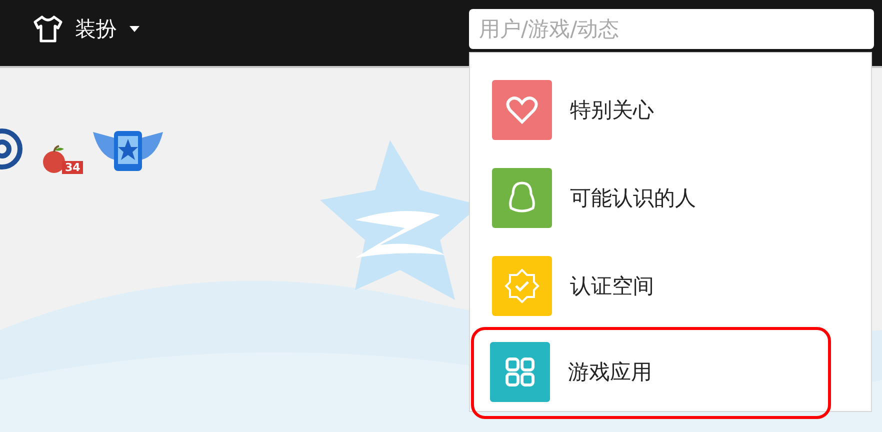 Image resolution: width=882 pixels, height=432 pixels. I want to click on menu-item: 游戏应用, so click(651, 373).